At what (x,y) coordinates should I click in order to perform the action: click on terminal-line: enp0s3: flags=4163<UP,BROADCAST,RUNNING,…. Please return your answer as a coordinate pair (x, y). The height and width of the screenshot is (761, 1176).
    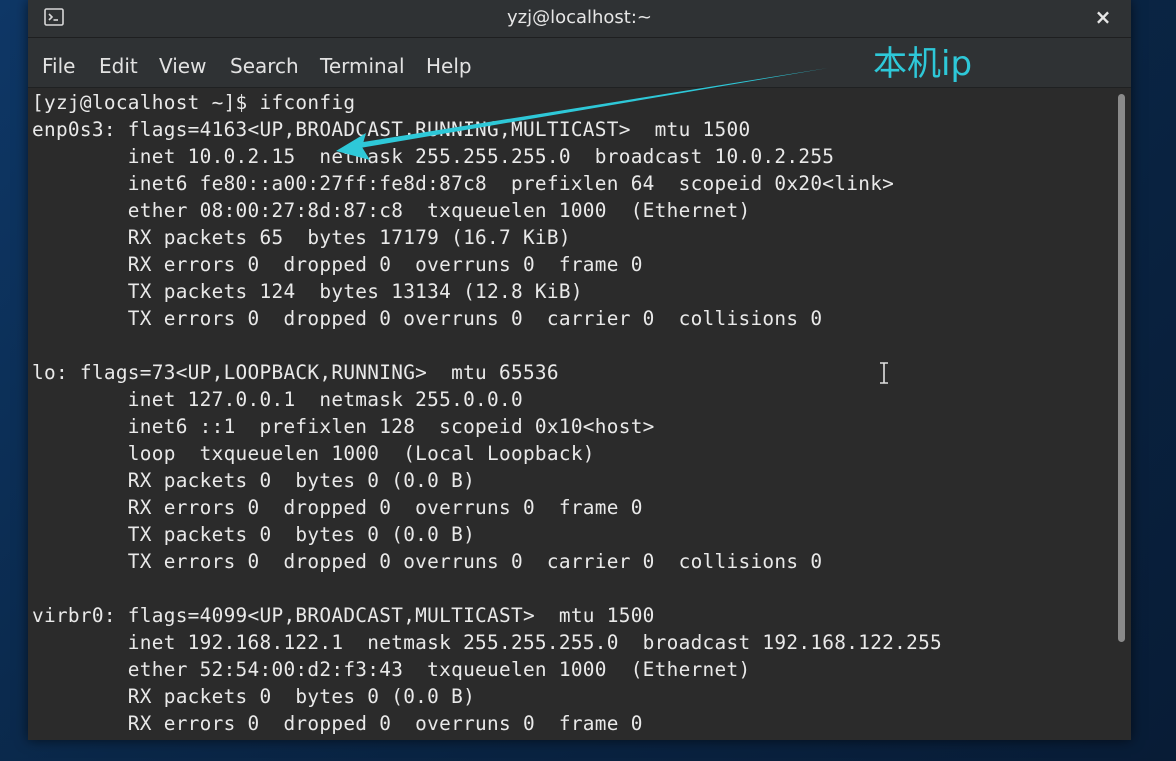
    Looking at the image, I should click on (391, 129).